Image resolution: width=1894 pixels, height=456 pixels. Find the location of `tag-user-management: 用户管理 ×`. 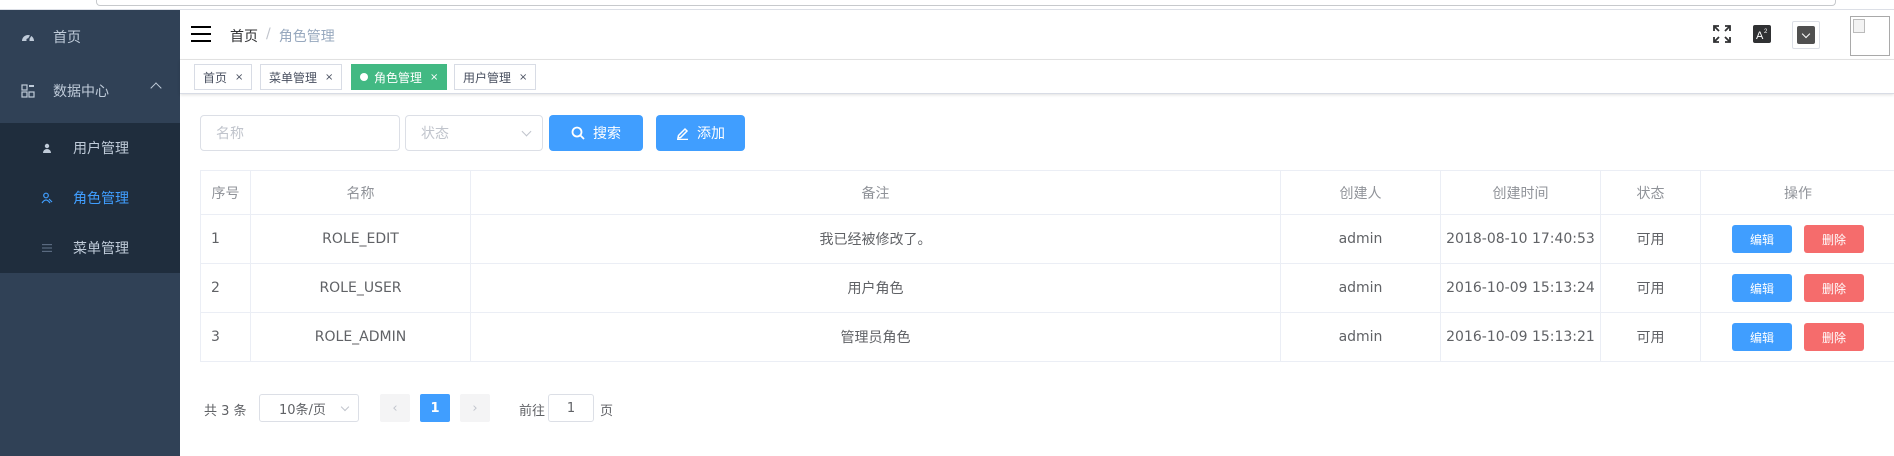

tag-user-management: 用户管理 × is located at coordinates (495, 77).